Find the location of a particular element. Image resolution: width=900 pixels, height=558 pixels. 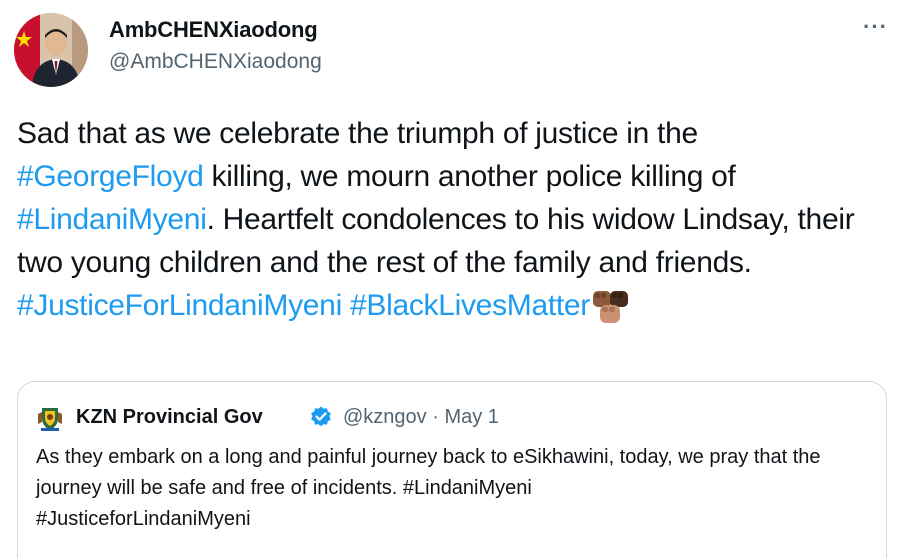

tweet-text-segment is located at coordinates (346, 305).